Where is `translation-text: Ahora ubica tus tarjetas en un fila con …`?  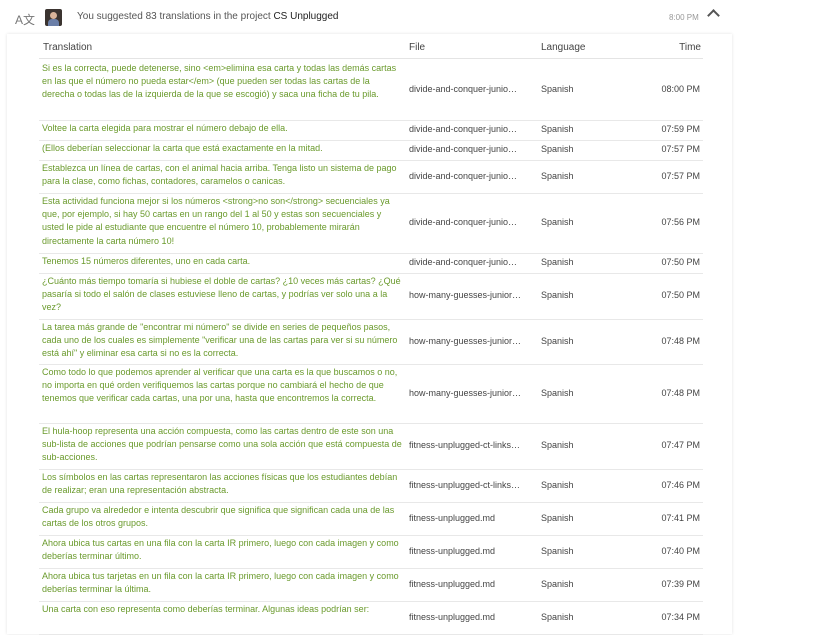
translation-text: Ahora ubica tus tarjetas en un fila con … is located at coordinates (223, 583).